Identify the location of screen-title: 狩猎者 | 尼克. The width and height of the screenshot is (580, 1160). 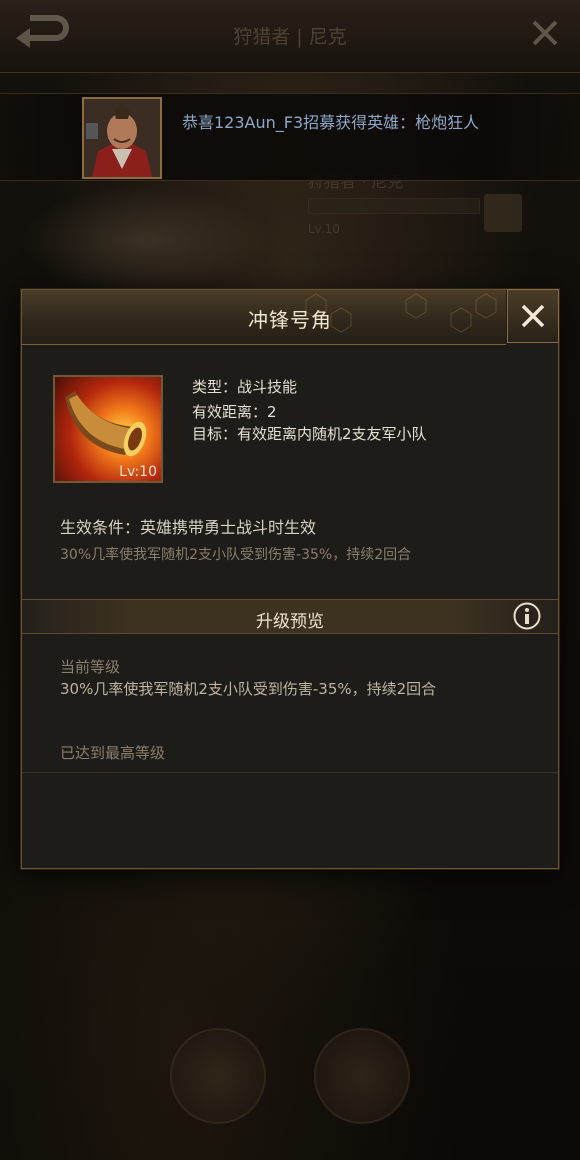
(290, 37).